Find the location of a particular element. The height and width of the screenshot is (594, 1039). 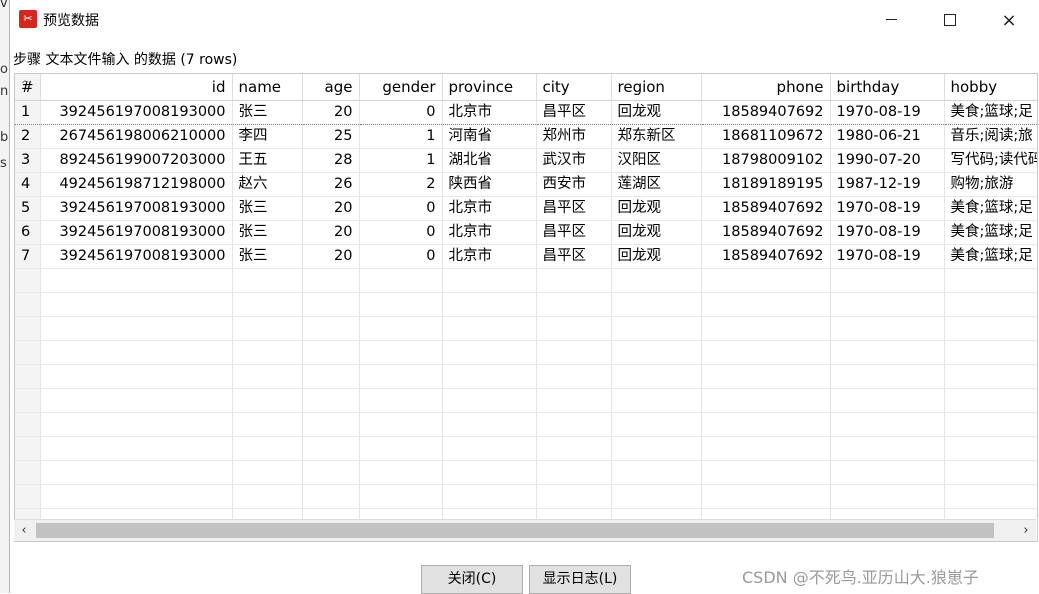

cell-name: 王五 is located at coordinates (267, 160).